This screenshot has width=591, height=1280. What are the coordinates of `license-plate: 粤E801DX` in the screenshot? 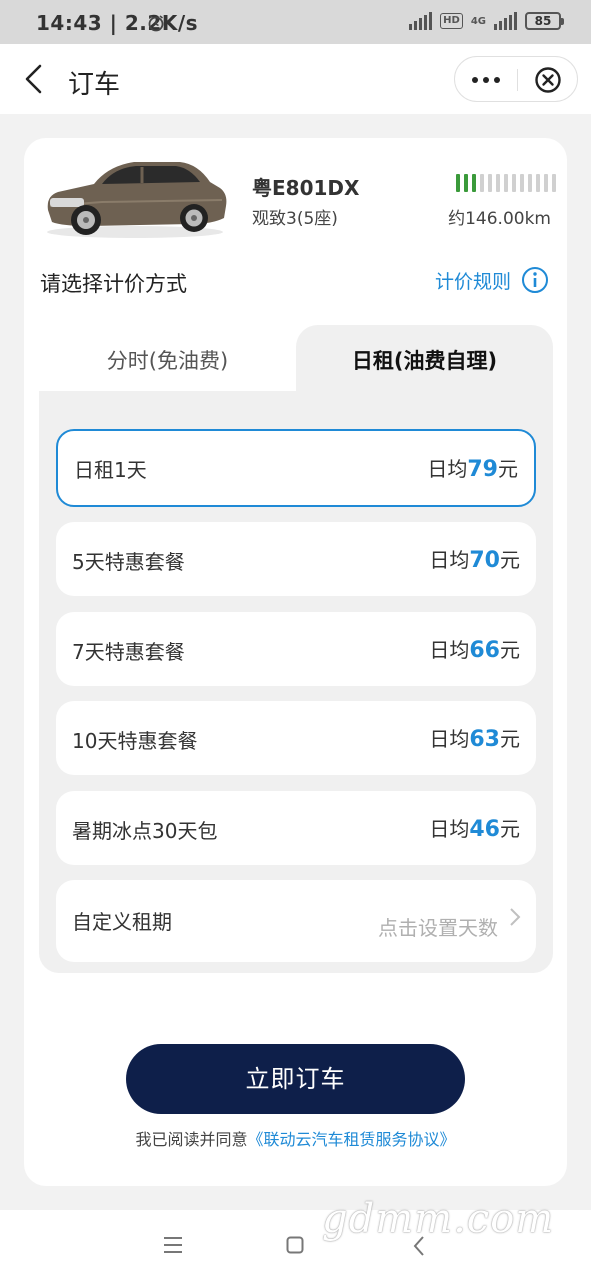 It's located at (306, 188).